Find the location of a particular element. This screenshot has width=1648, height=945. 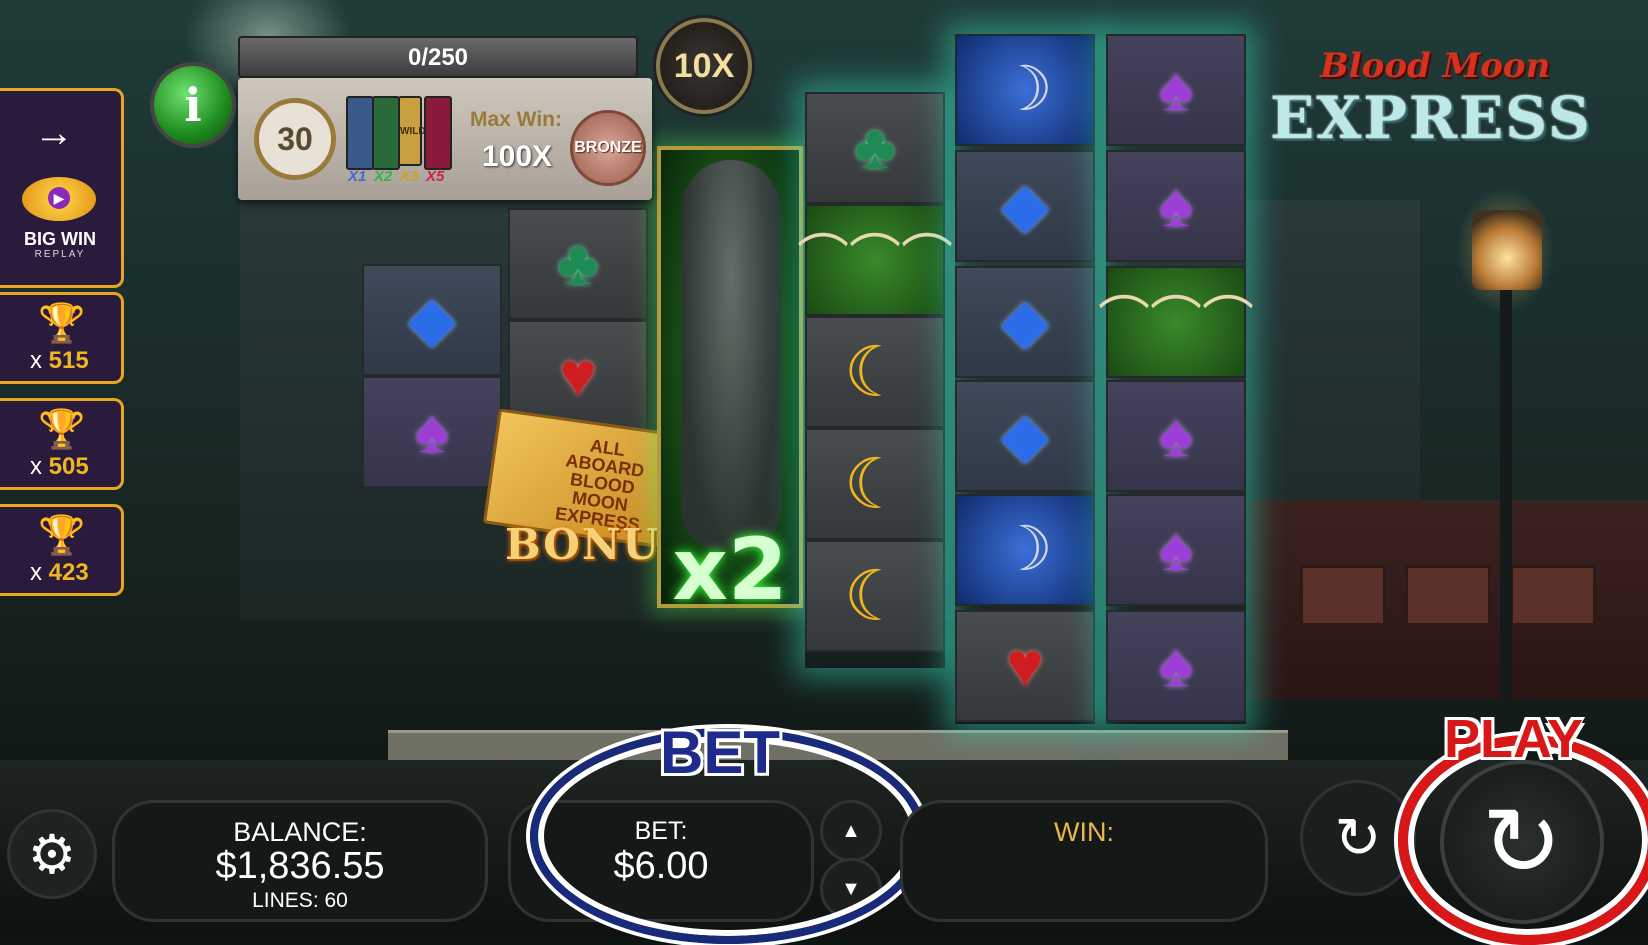

reel-4: ♣ ⌒⌒⌒ ☾ ☾ ☾ is located at coordinates (875, 380).